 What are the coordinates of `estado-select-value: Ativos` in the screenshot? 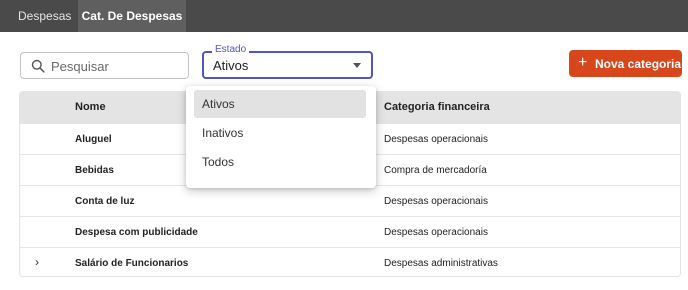 It's located at (231, 65).